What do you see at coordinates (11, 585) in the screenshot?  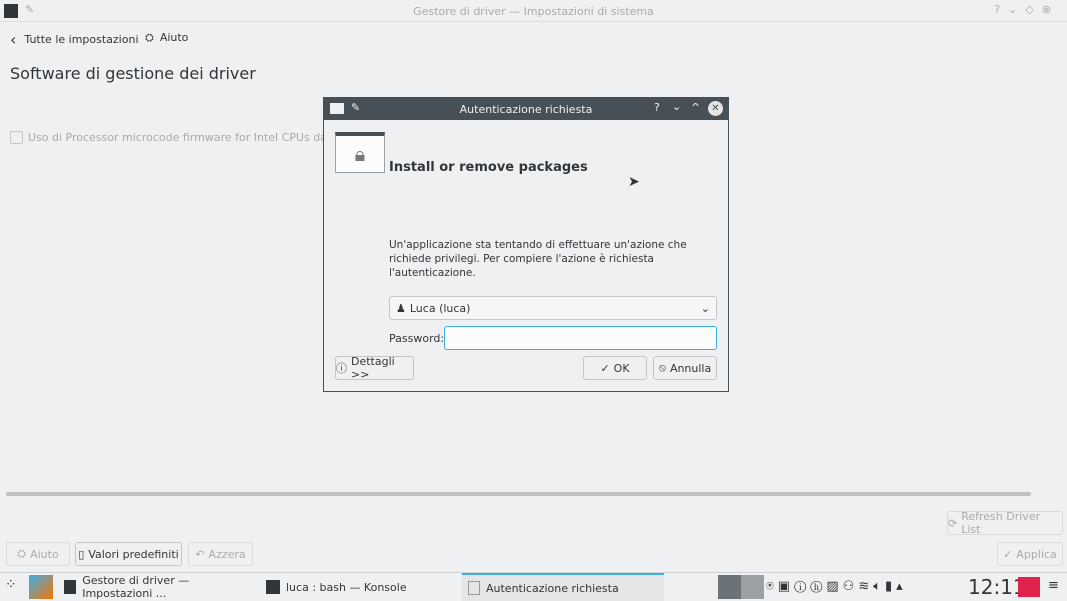 I see `app-launcher-icon: ⁘` at bounding box center [11, 585].